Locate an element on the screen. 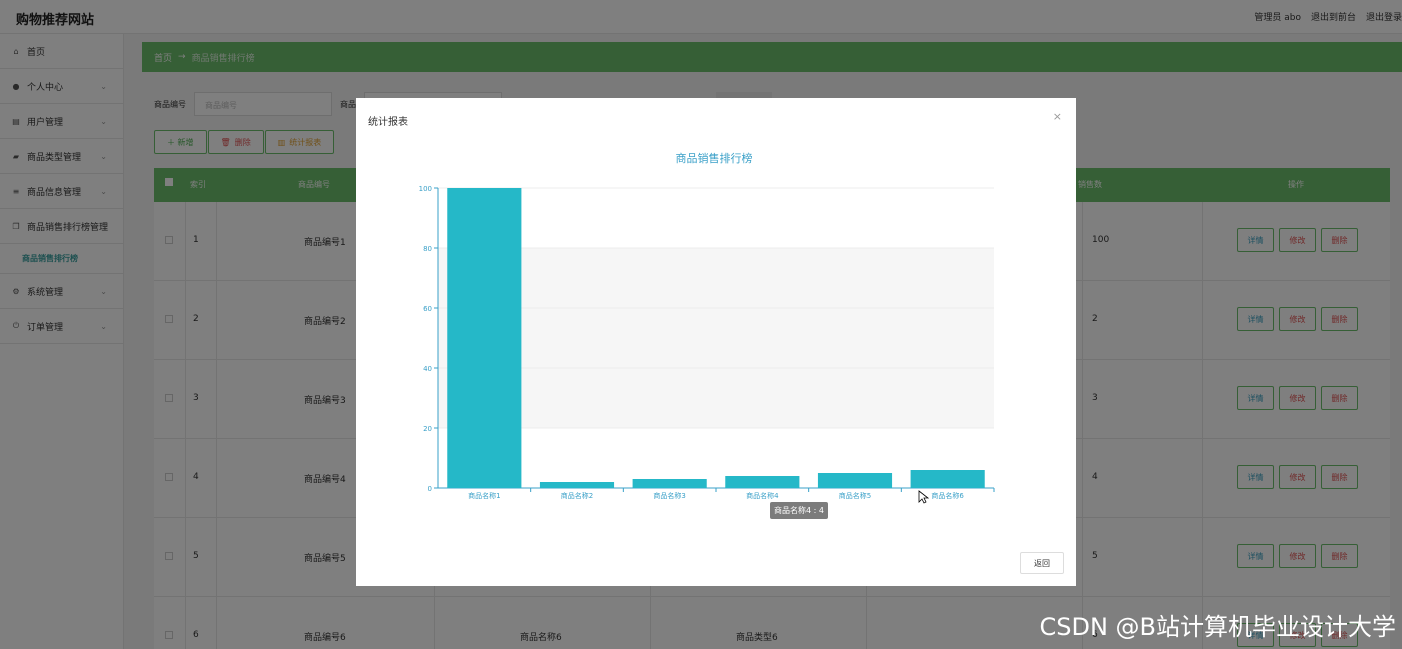 Image resolution: width=1402 pixels, height=649 pixels. y-tick-label: 0 is located at coordinates (430, 489).